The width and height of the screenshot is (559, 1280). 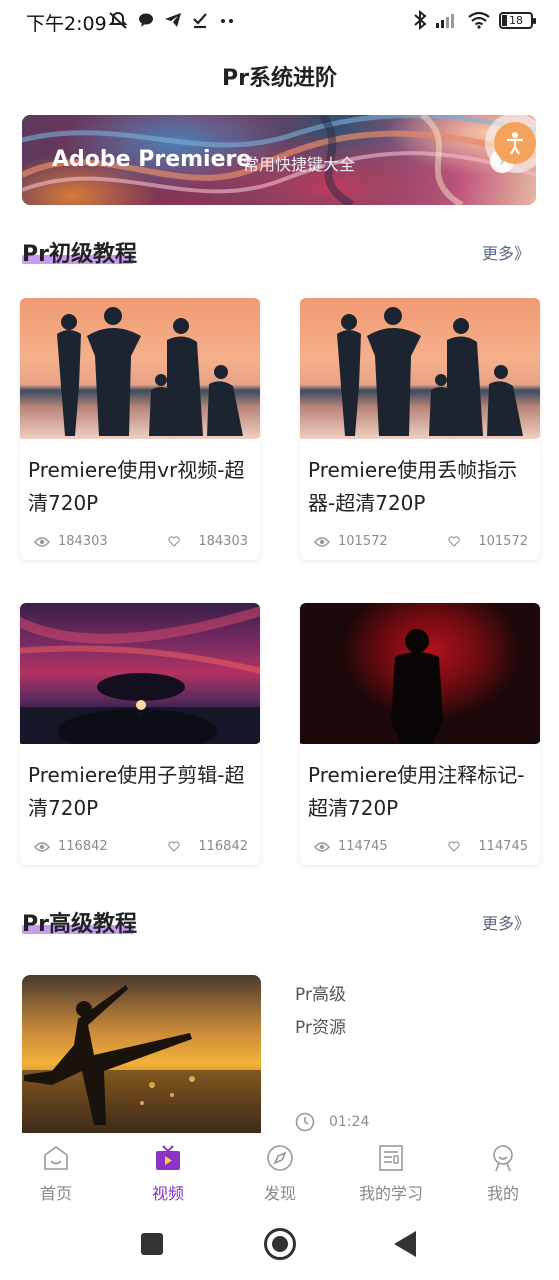 What do you see at coordinates (168, 1171) in the screenshot?
I see `tab-video: 视频` at bounding box center [168, 1171].